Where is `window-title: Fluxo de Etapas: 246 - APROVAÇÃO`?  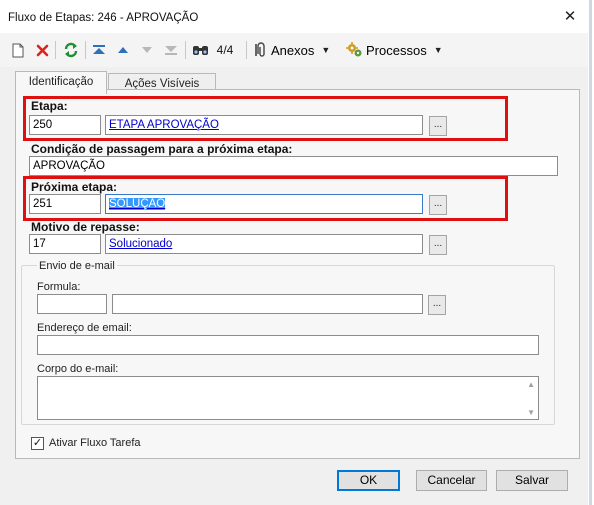
window-title: Fluxo de Etapas: 246 - APROVAÇÃO is located at coordinates (103, 18).